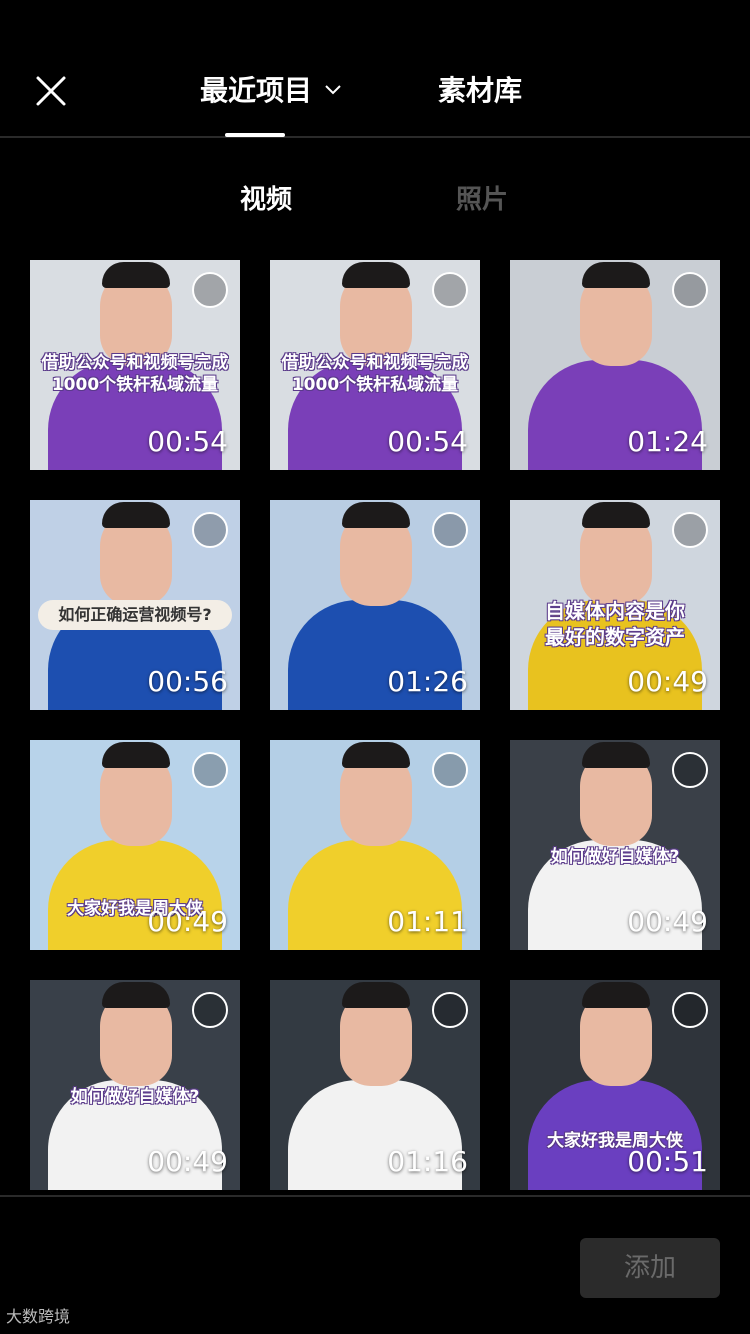 This screenshot has width=750, height=1334. I want to click on video-caption: 如何正确运营视频号?, so click(135, 615).